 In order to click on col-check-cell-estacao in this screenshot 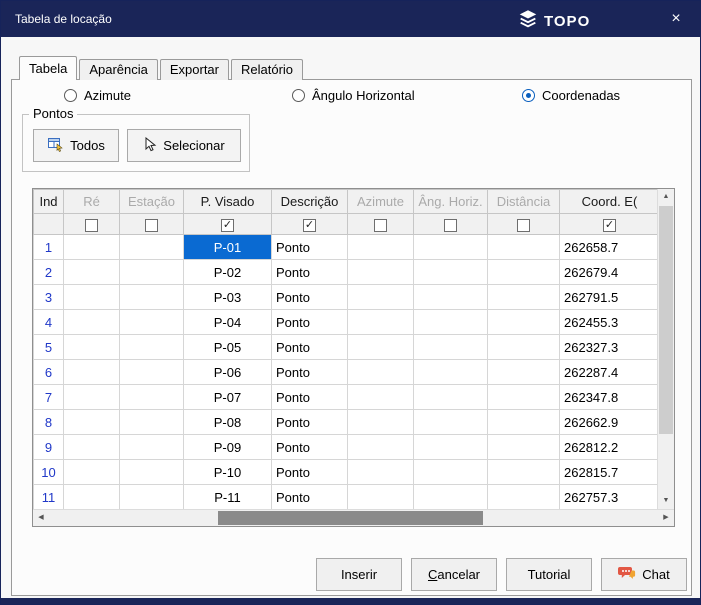, I will do `click(151, 224)`.